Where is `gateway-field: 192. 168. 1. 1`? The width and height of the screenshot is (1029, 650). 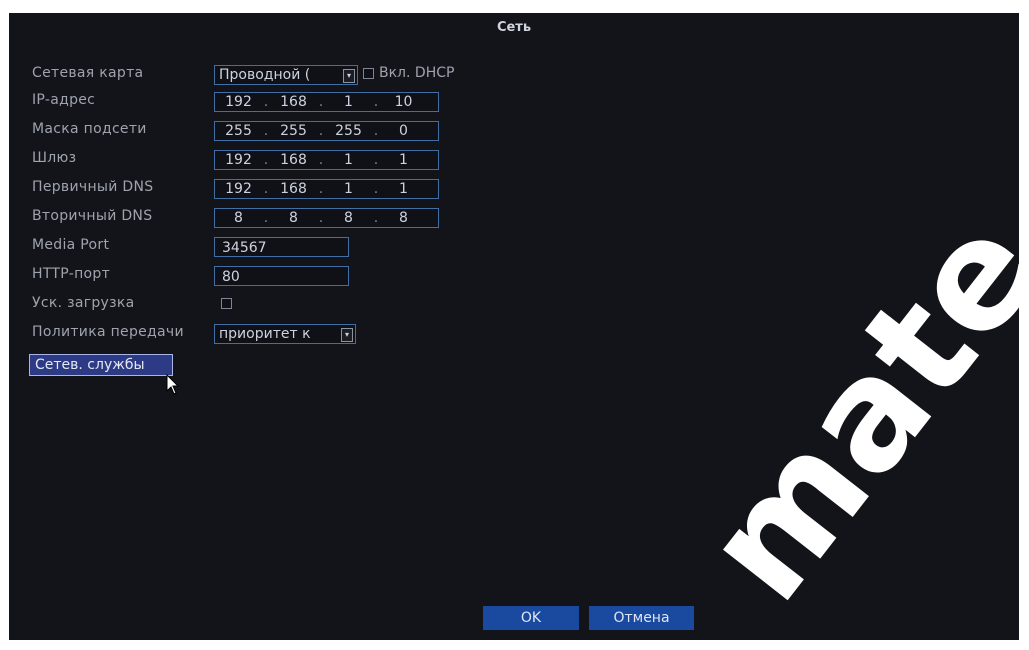
gateway-field: 192. 168. 1. 1 is located at coordinates (326, 160).